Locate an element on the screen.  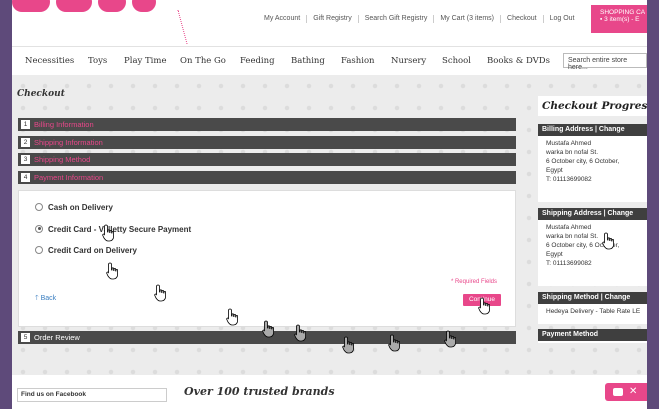
step-label: Shipping Information is located at coordinates (68, 142).